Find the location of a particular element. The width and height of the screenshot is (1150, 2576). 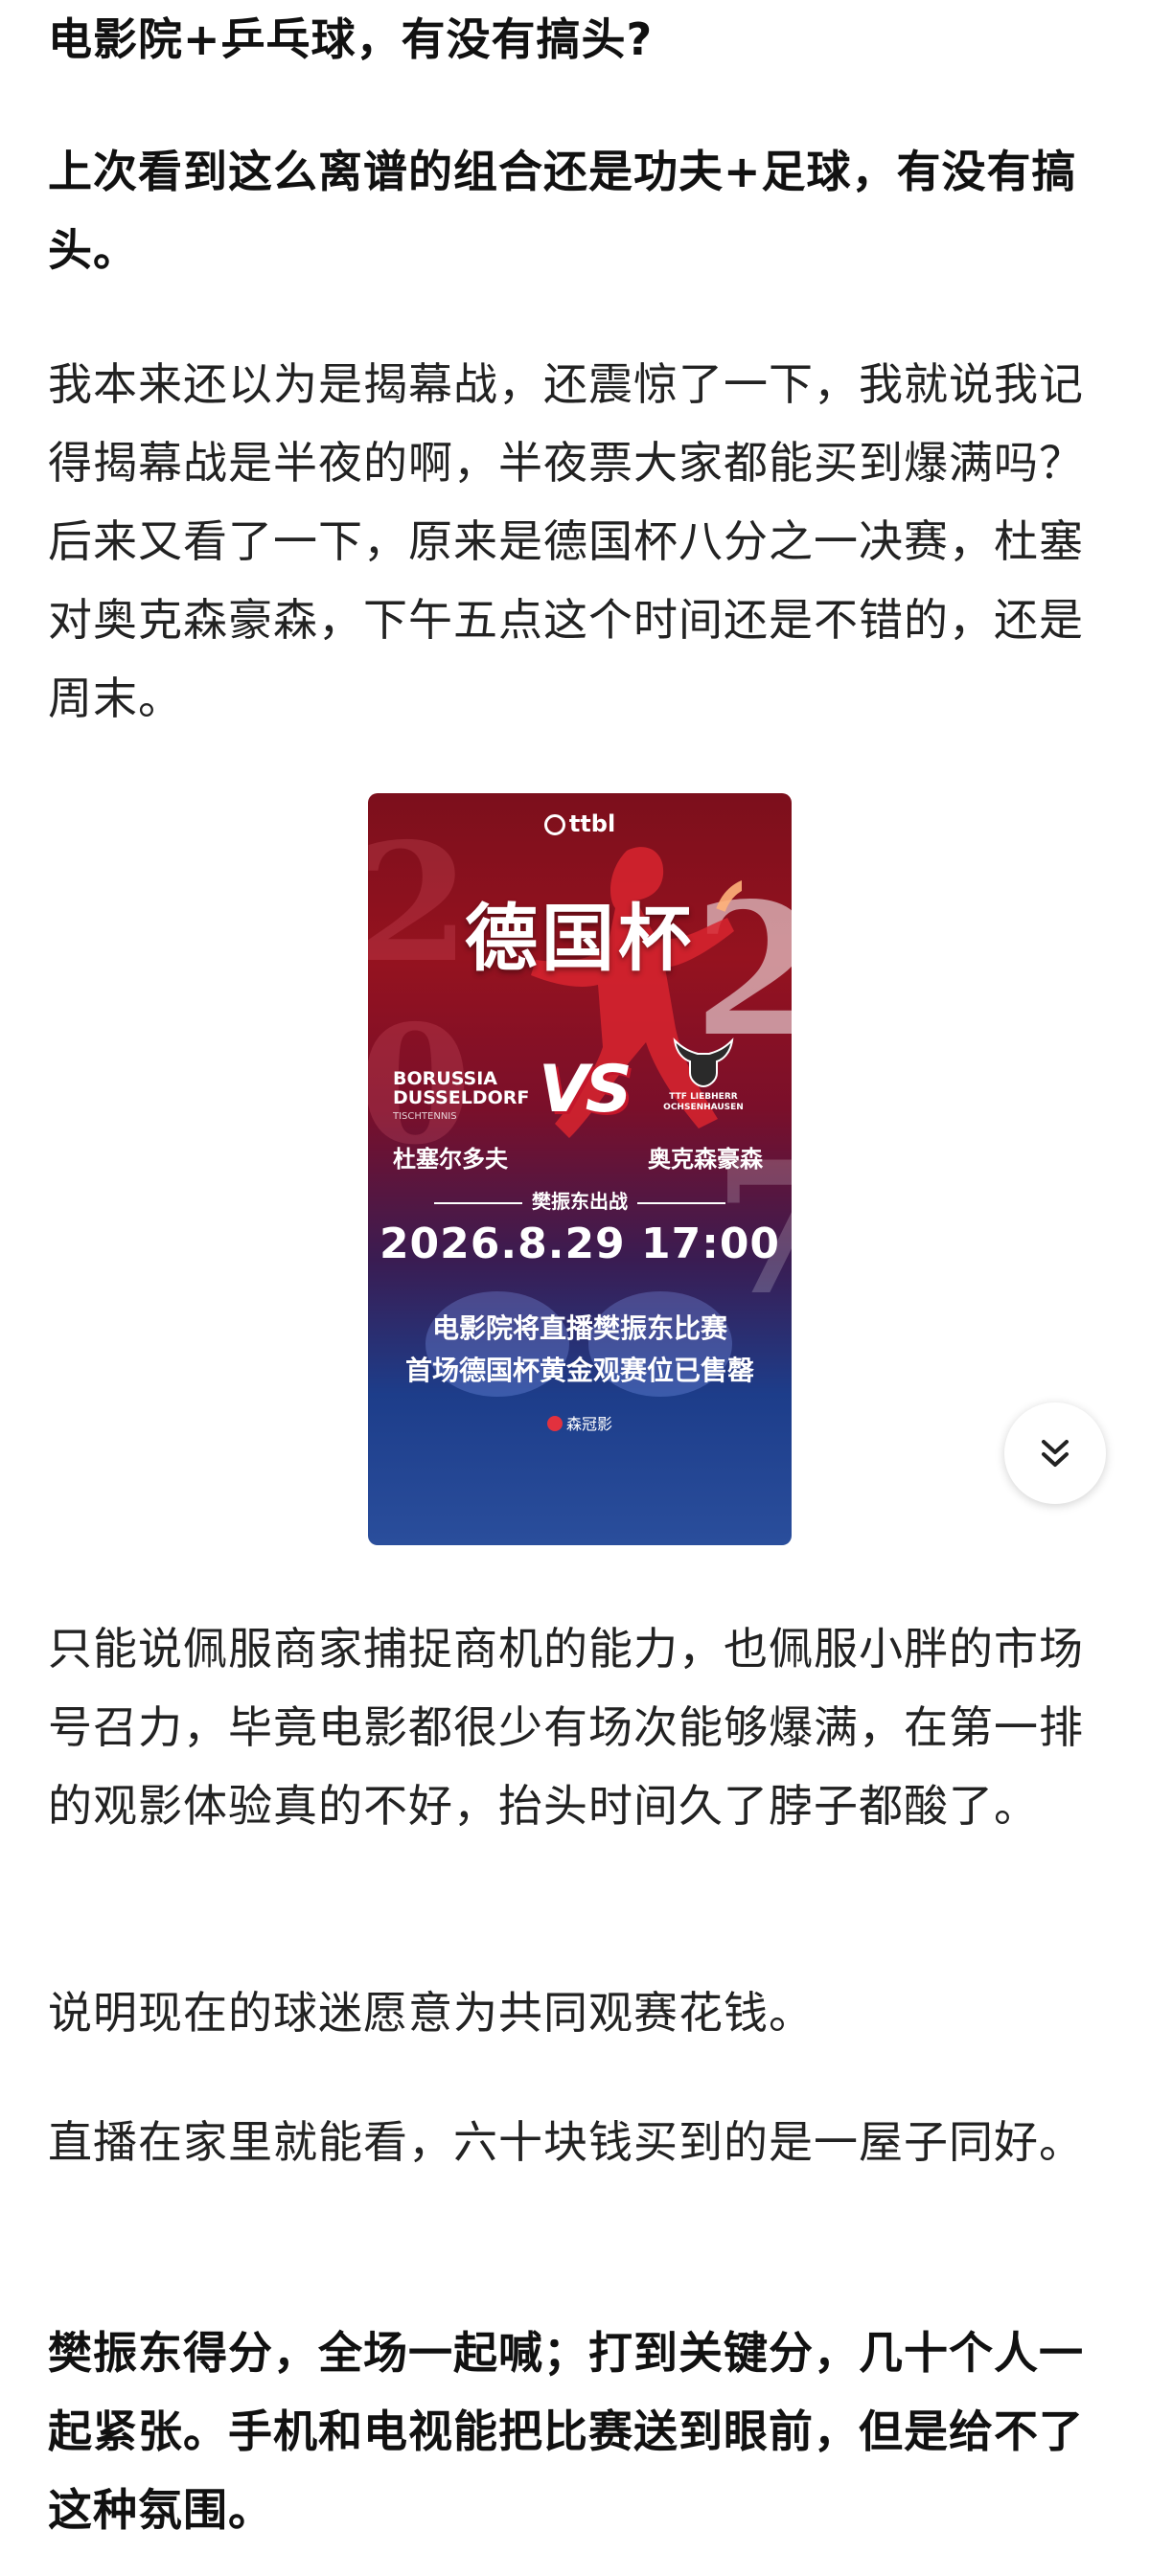

league-logo: ttbl is located at coordinates (580, 824).